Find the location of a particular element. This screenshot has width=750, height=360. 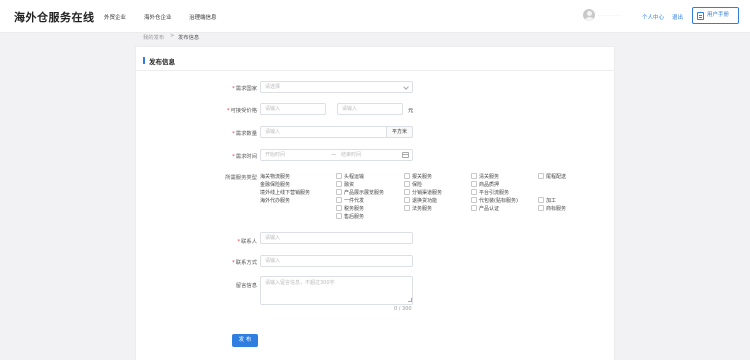

service-option: 金融保险服务 is located at coordinates (275, 184).